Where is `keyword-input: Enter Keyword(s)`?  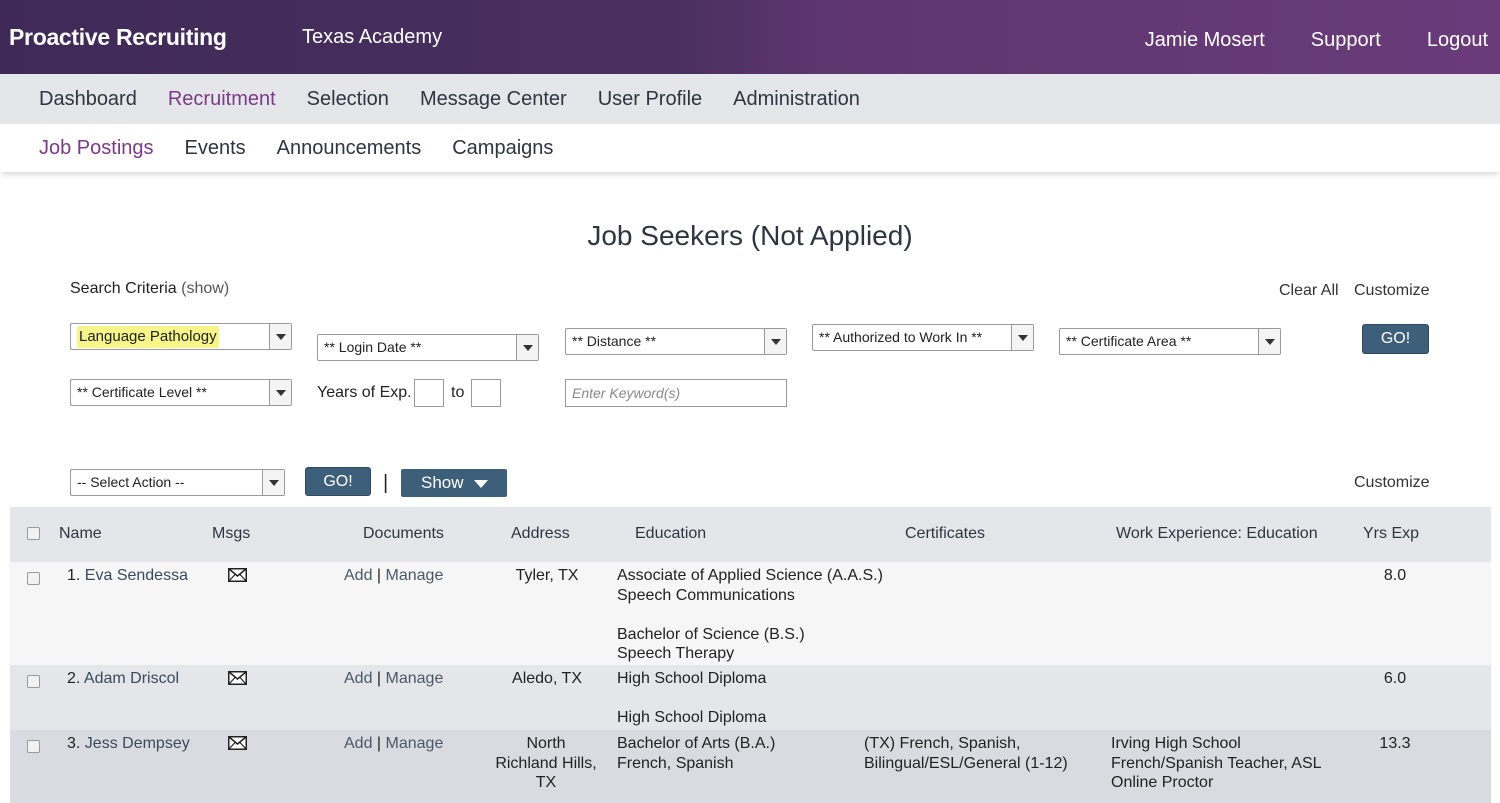
keyword-input: Enter Keyword(s) is located at coordinates (676, 393).